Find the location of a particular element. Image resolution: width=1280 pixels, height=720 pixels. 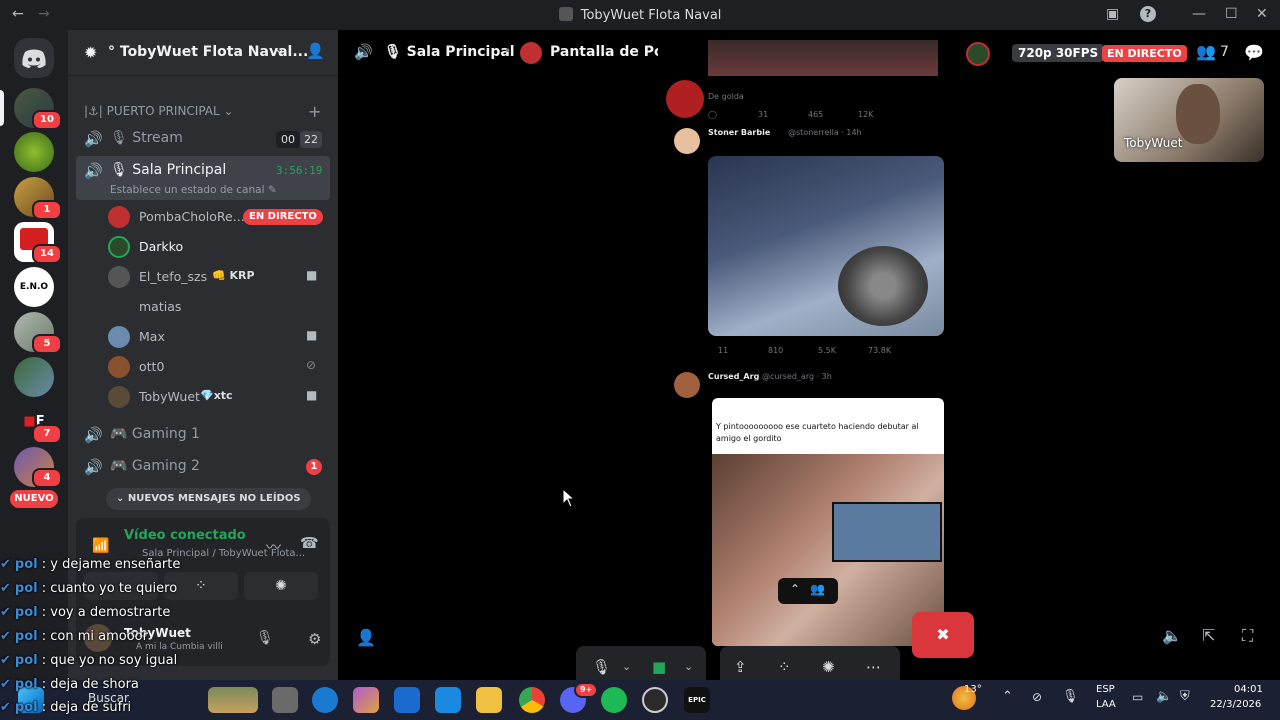

inbox-icon: ▣ is located at coordinates (1112, 14).